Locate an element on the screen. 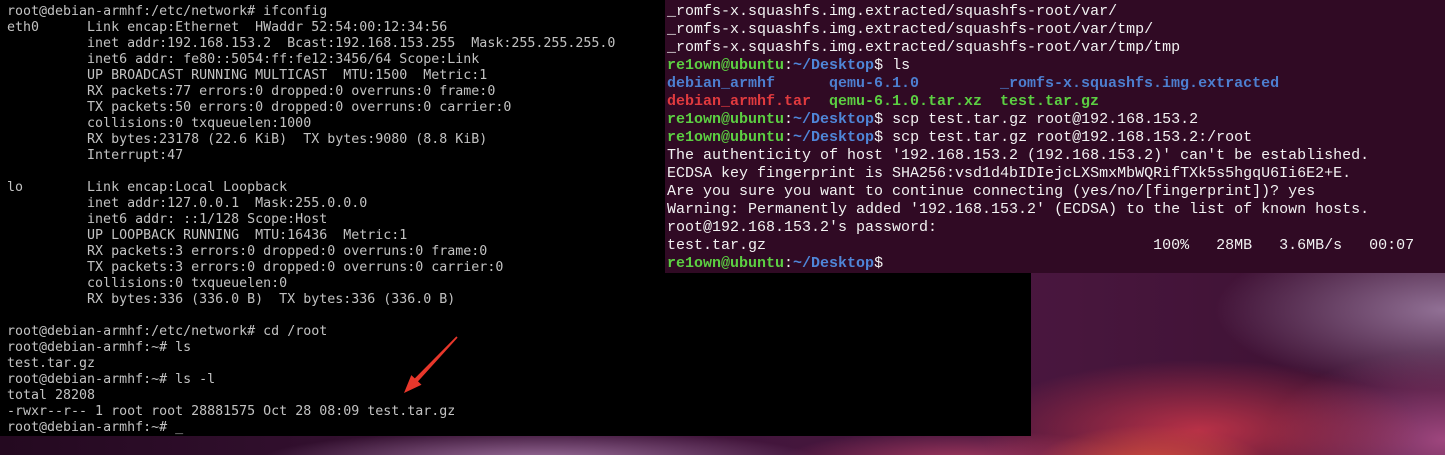  iface-name: eth0 is located at coordinates (23, 27).